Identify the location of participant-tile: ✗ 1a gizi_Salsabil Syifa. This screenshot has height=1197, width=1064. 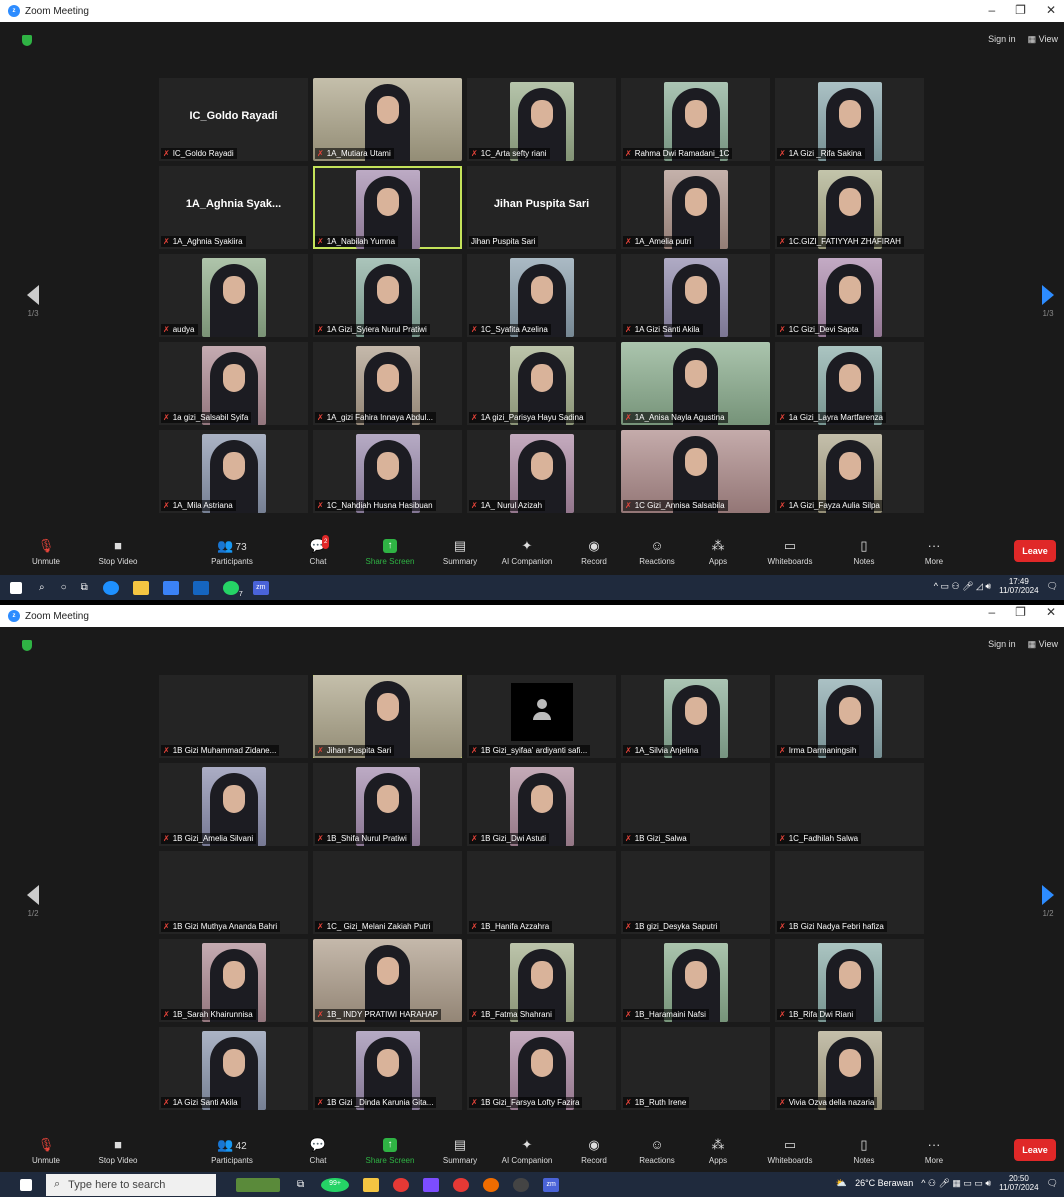
(233, 383).